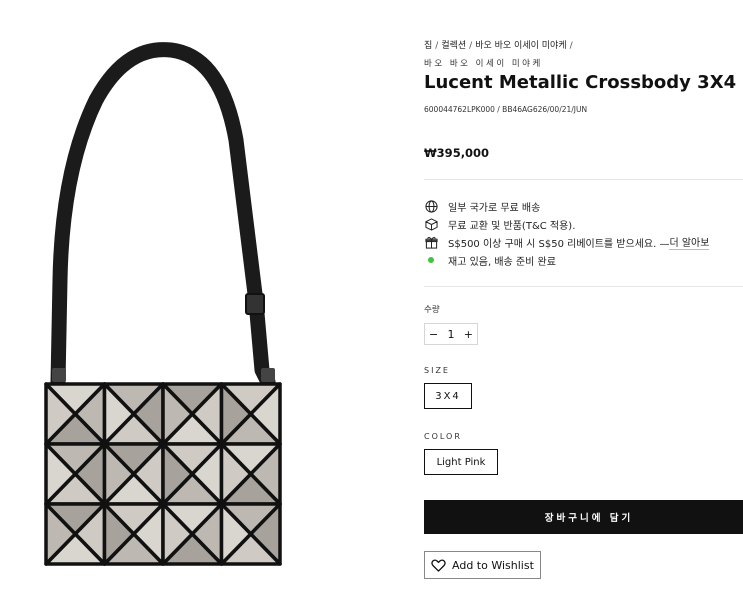 The image size is (743, 593). Describe the element at coordinates (566, 260) in the screenshot. I see `feature-stock-status: 재고 있음, 배송 준비 완료` at that location.